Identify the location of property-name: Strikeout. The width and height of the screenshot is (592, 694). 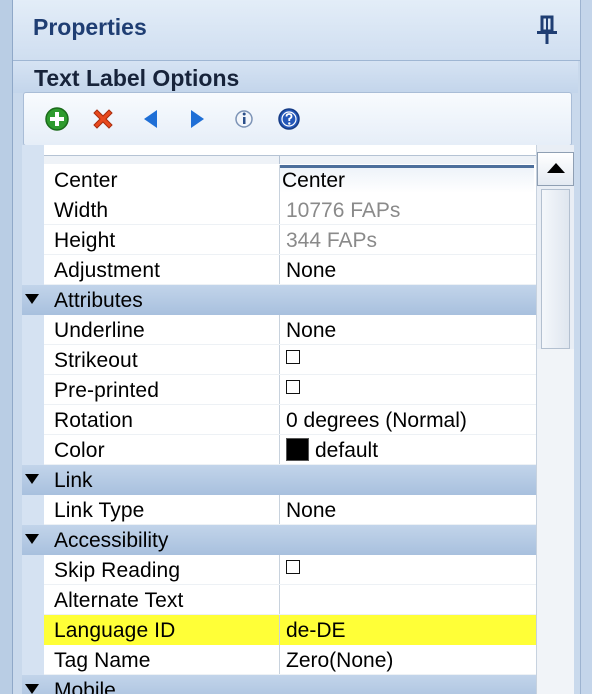
(96, 360).